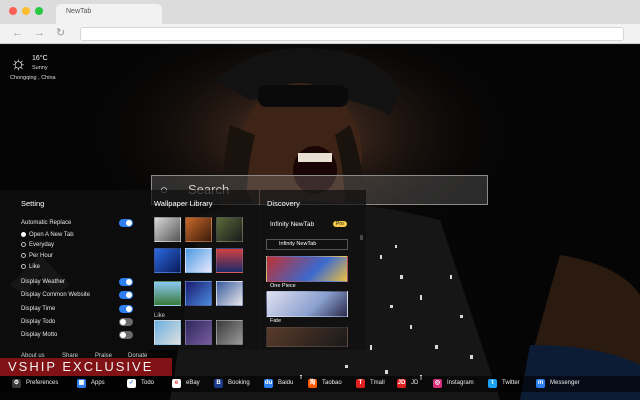 The height and width of the screenshot is (400, 640). Describe the element at coordinates (46, 223) in the screenshot. I see `auto-replace-label: Automatic Replace` at that location.